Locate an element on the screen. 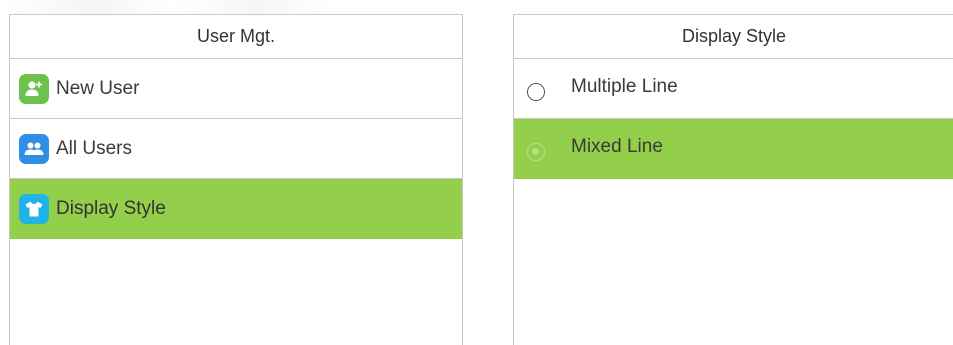 Image resolution: width=953 pixels, height=345 pixels. menu-item-label: All Users is located at coordinates (94, 148).